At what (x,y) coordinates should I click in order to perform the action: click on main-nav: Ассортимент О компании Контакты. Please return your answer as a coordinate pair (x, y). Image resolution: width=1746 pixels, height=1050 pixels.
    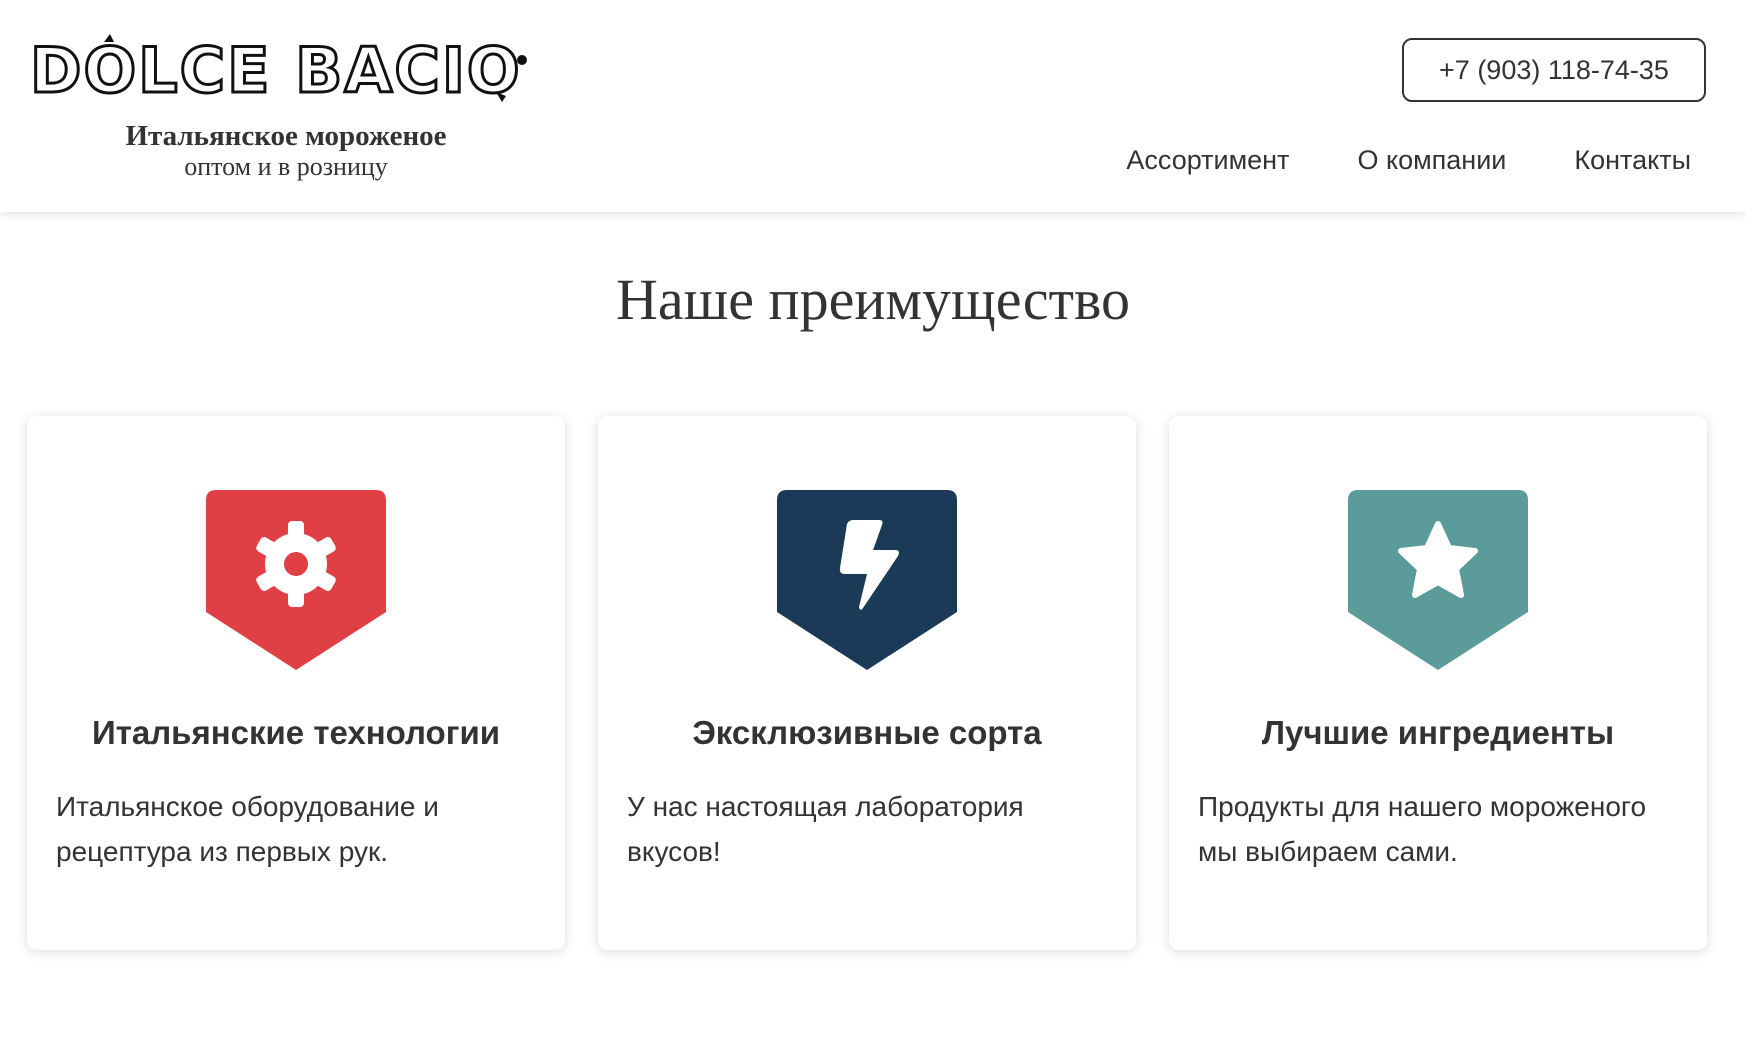
    Looking at the image, I should click on (1408, 160).